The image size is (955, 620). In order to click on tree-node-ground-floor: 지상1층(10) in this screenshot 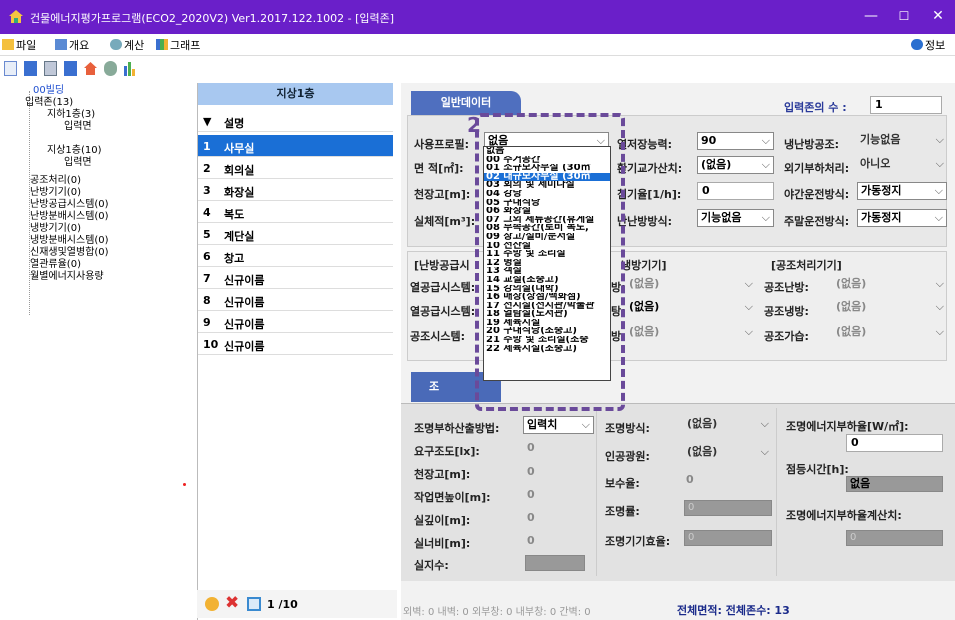, I will do `click(74, 151)`.